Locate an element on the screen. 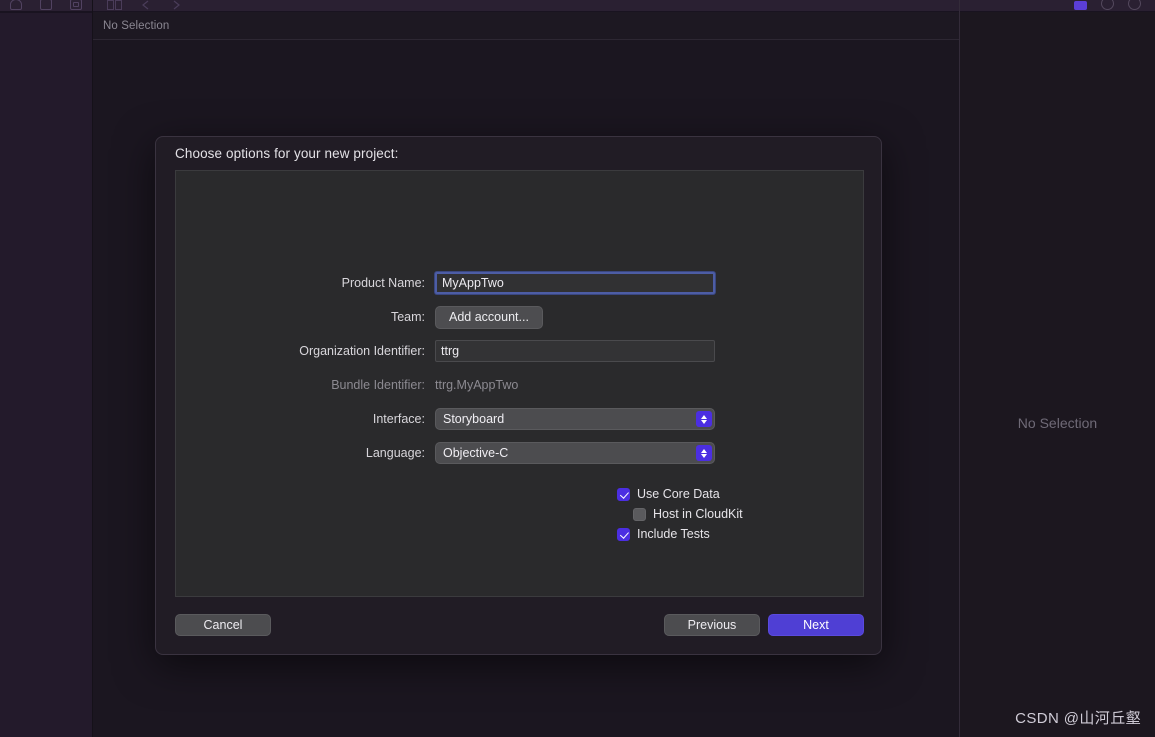 The height and width of the screenshot is (737, 1155). inspector-chip-icon is located at coordinates (1080, 5).